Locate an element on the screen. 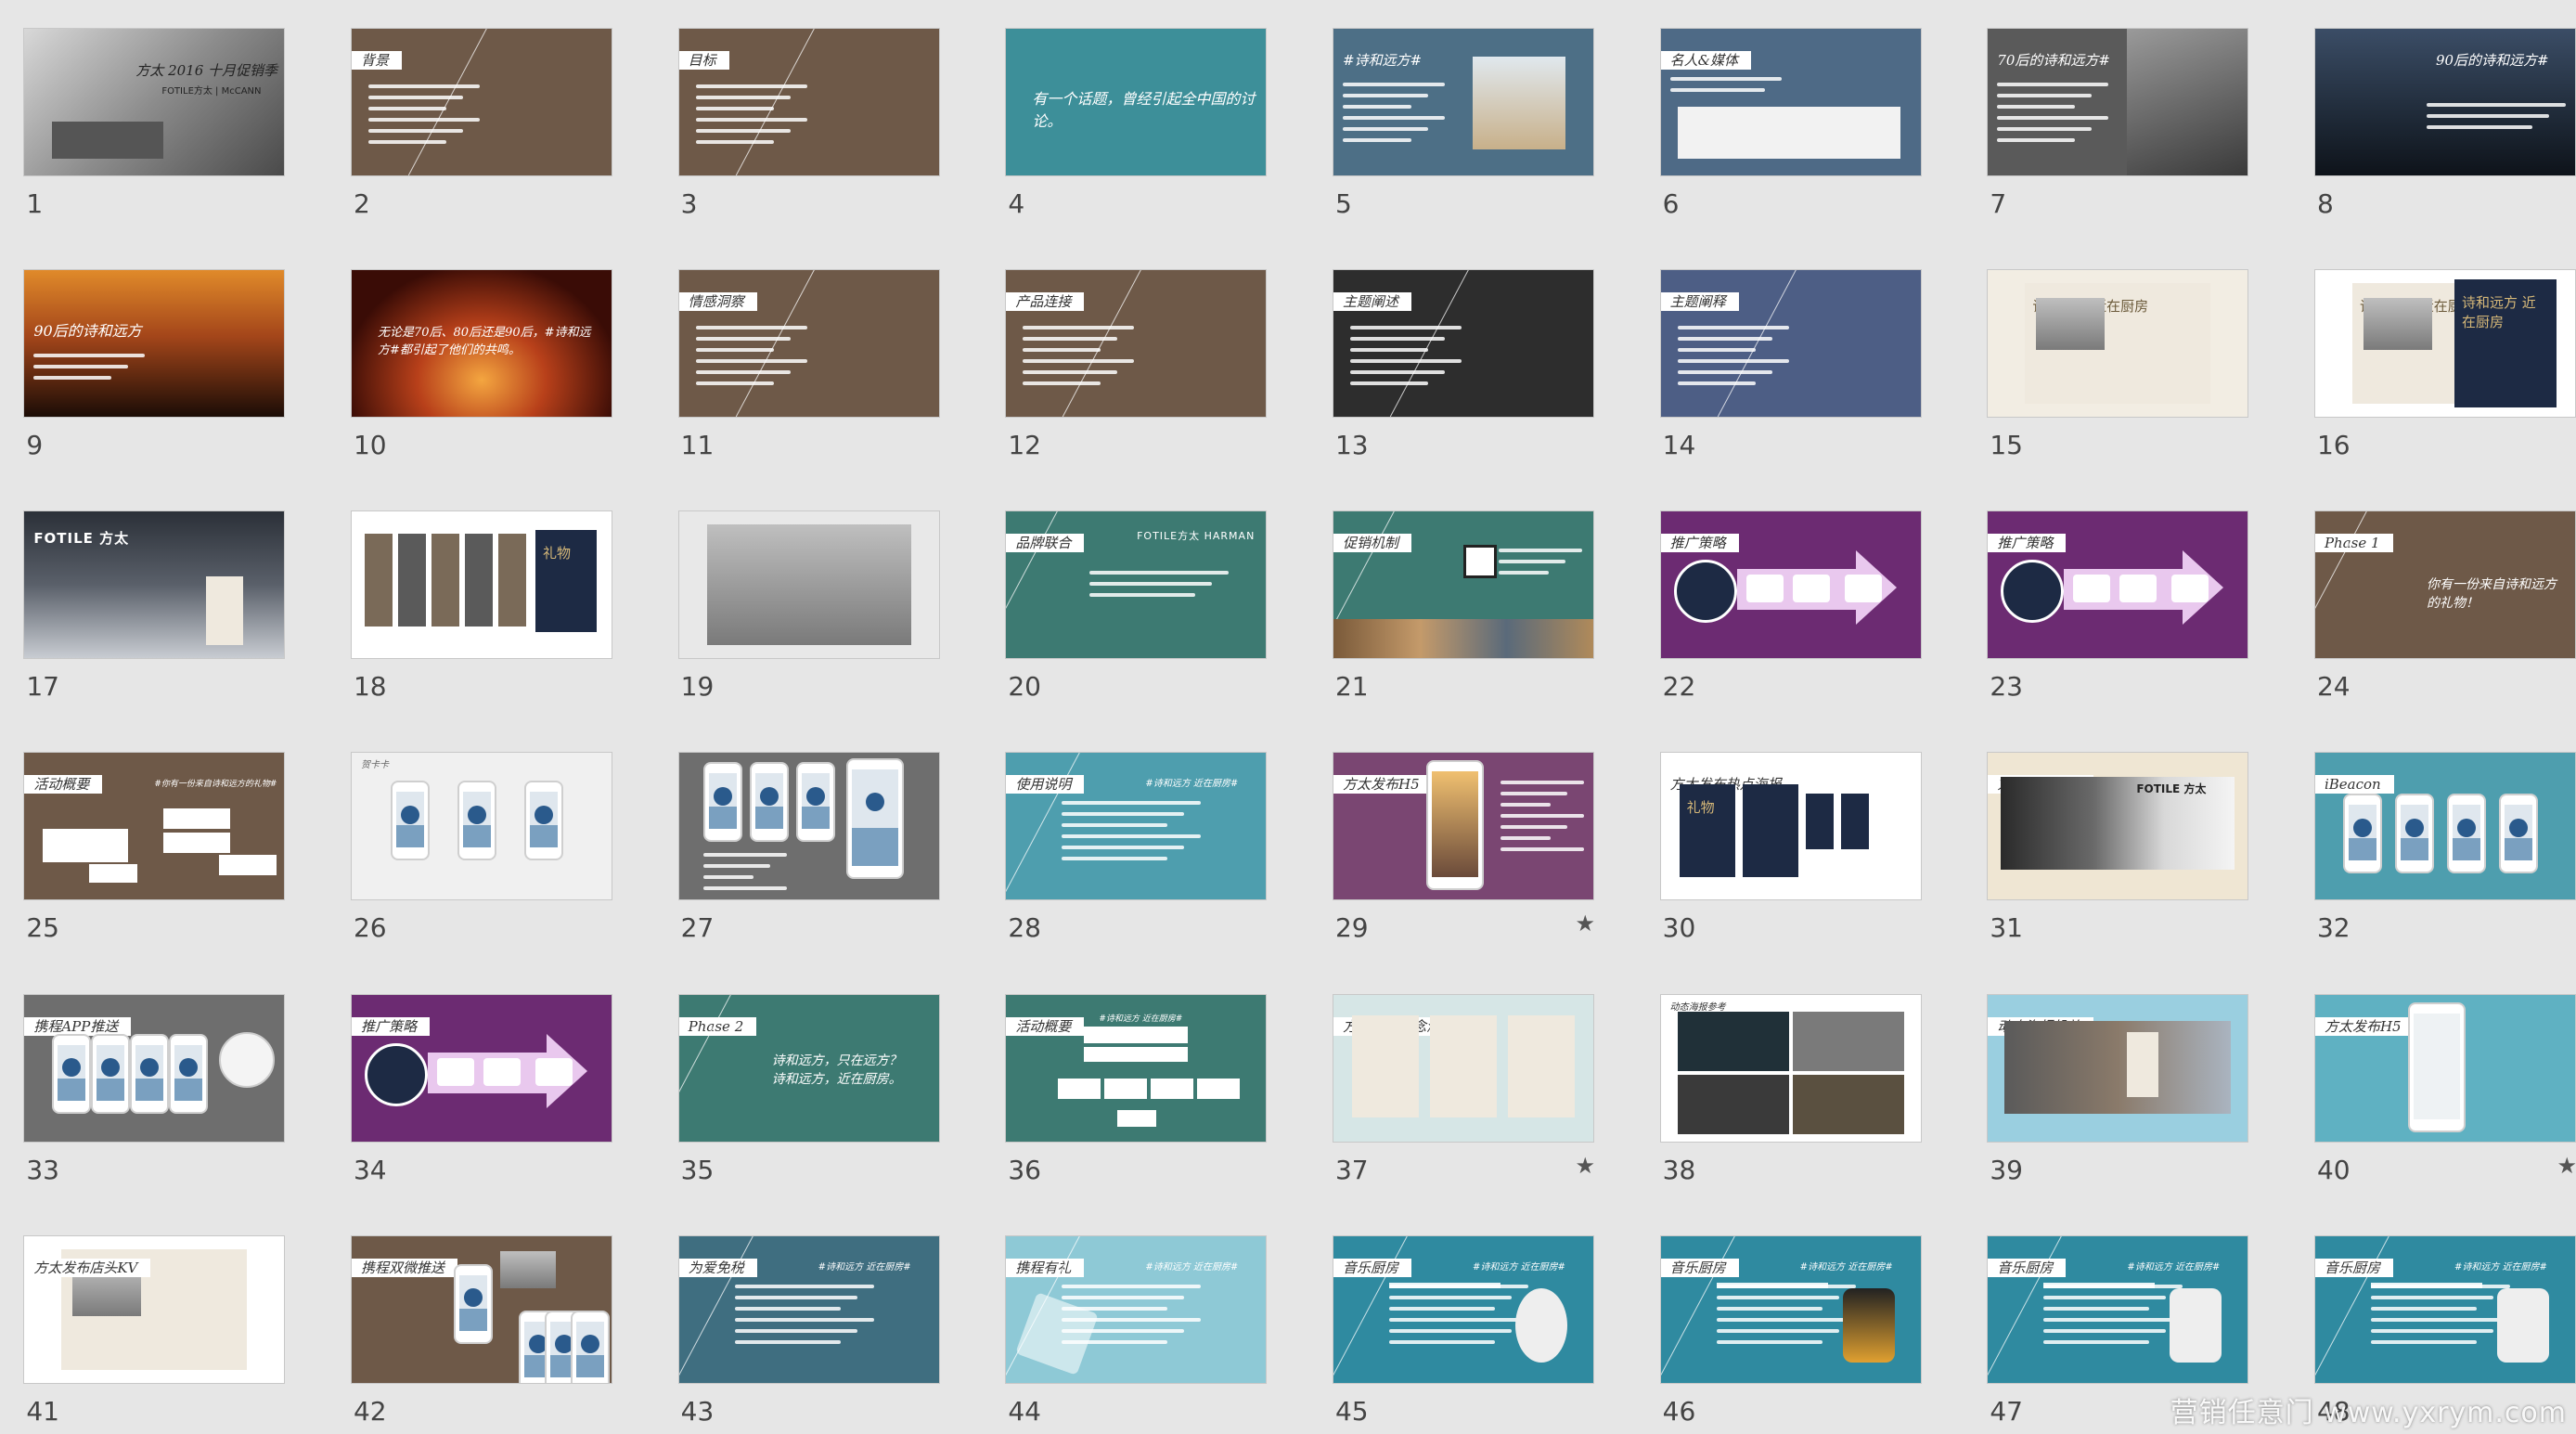  slide-thumbnail-18: 礼物 18 is located at coordinates (481, 608).